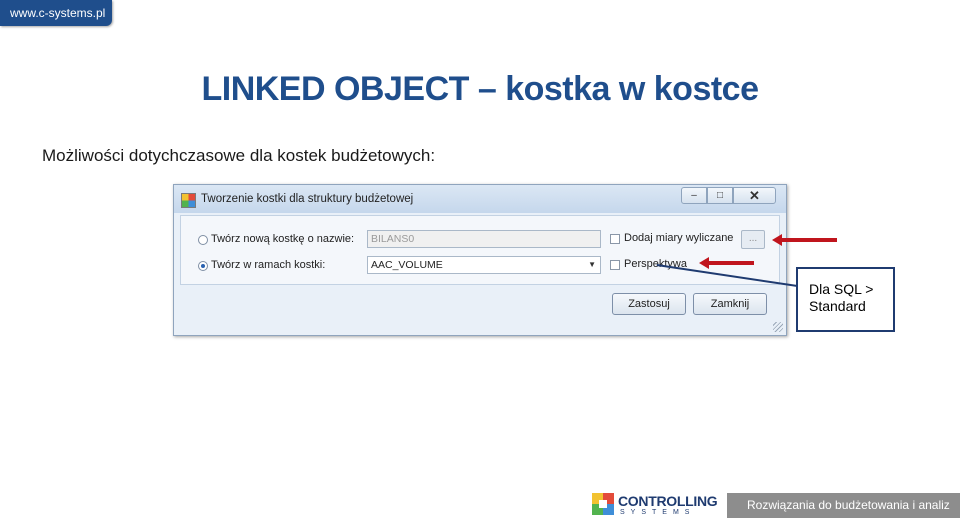  I want to click on annotation-arrow-ellipsis, so click(804, 240).